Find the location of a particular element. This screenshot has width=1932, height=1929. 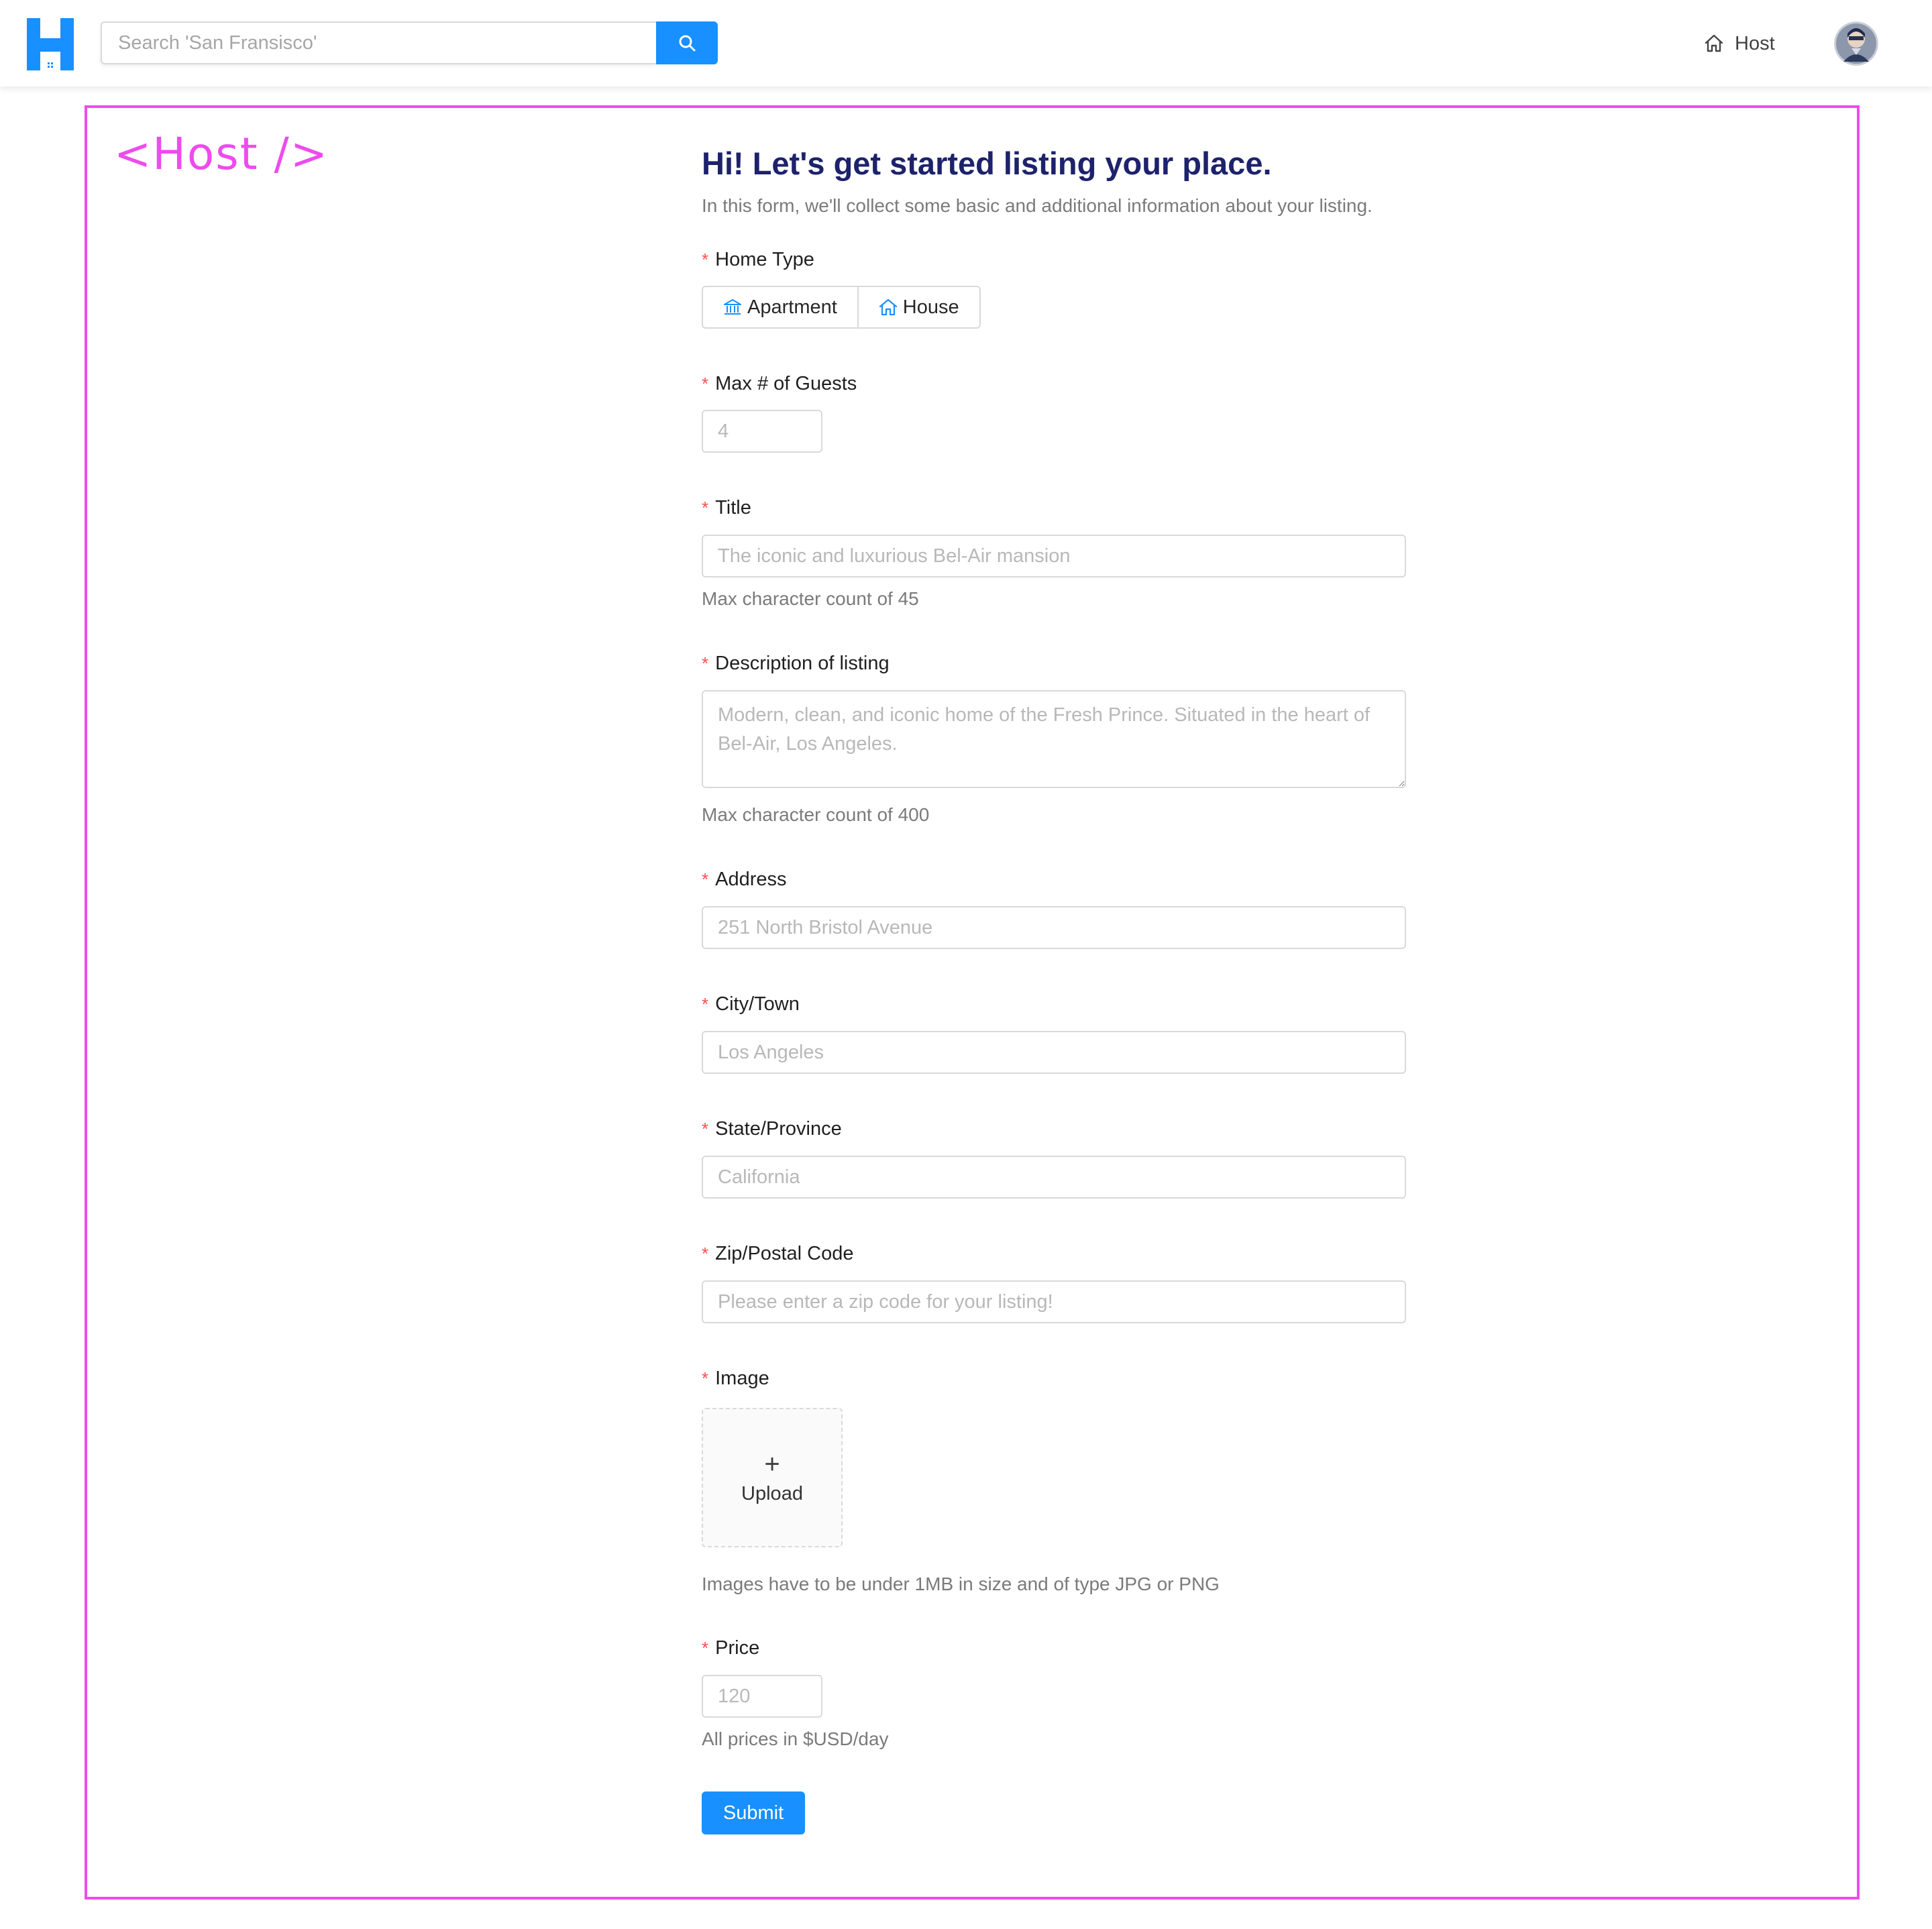

address-label: * Address is located at coordinates (744, 879).